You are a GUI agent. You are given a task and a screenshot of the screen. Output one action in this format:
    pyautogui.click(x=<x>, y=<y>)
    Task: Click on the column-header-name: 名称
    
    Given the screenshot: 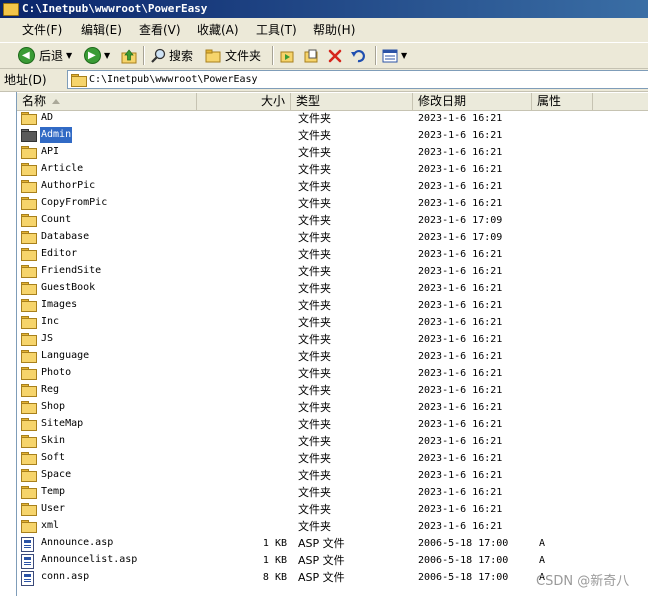 What is the action you would take?
    pyautogui.click(x=107, y=101)
    